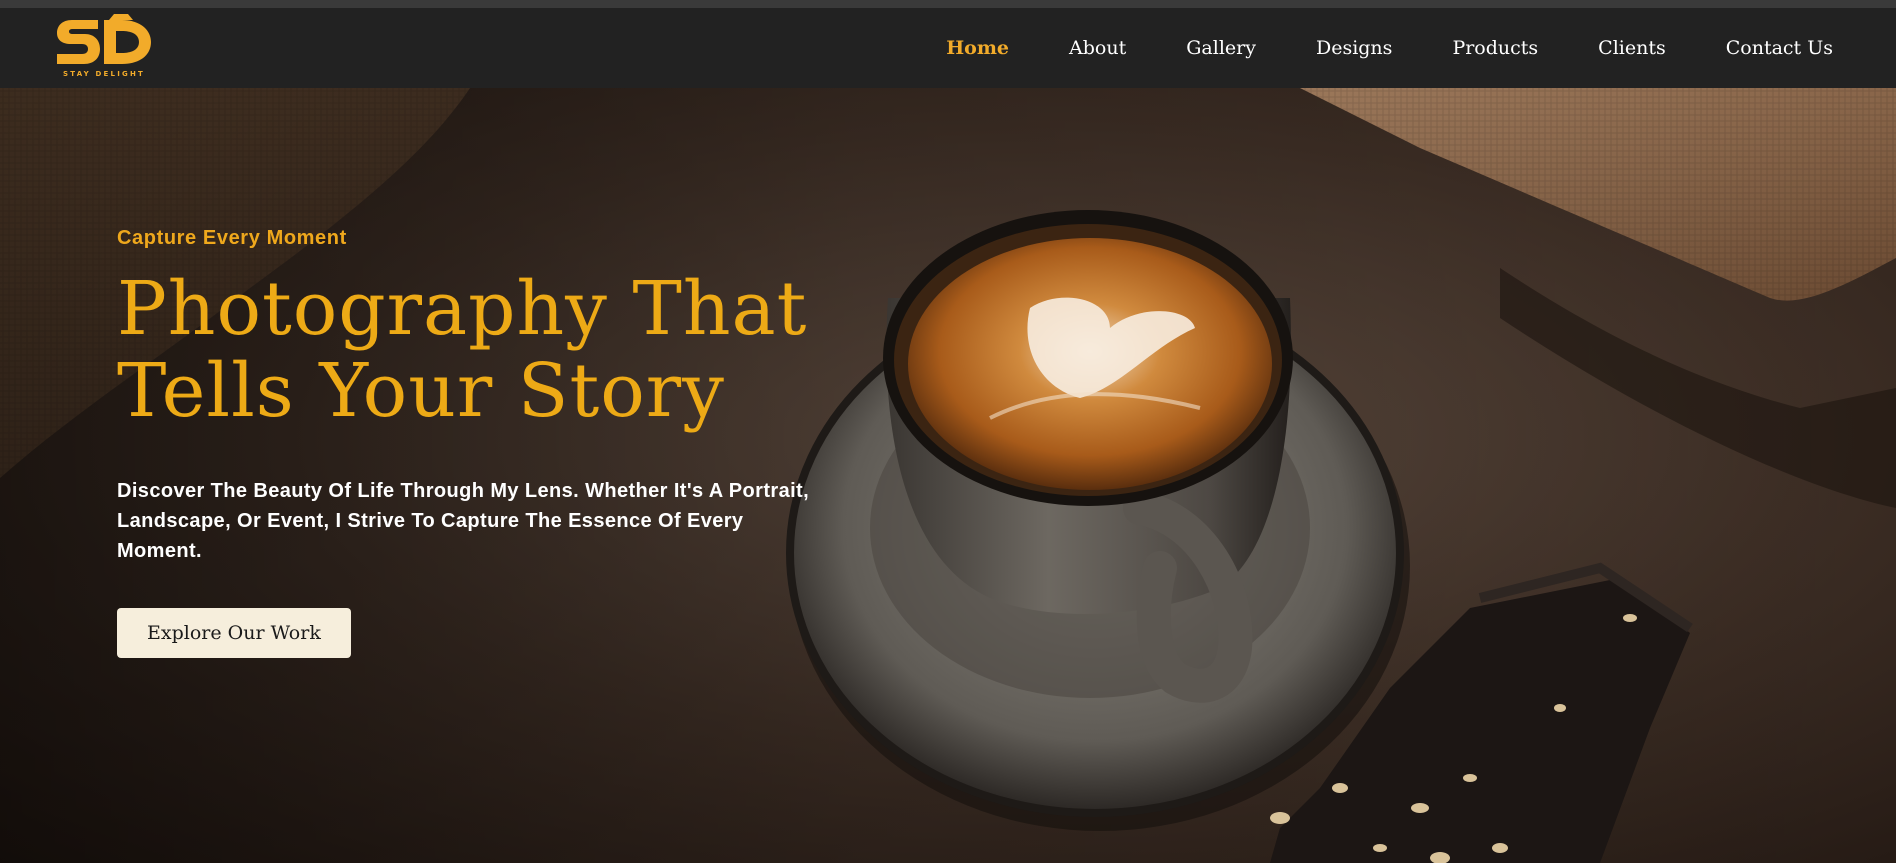 Image resolution: width=1896 pixels, height=863 pixels. What do you see at coordinates (104, 39) in the screenshot?
I see `logo-mark-icon` at bounding box center [104, 39].